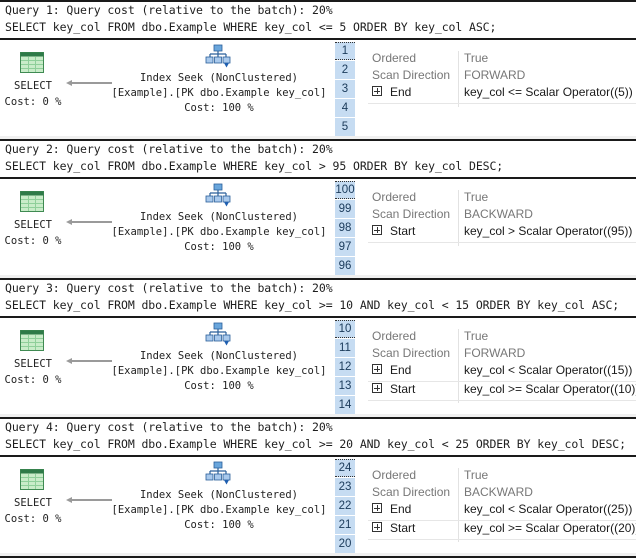 Image resolution: width=636 pixels, height=559 pixels. What do you see at coordinates (345, 487) in the screenshot?
I see `result-row: 23` at bounding box center [345, 487].